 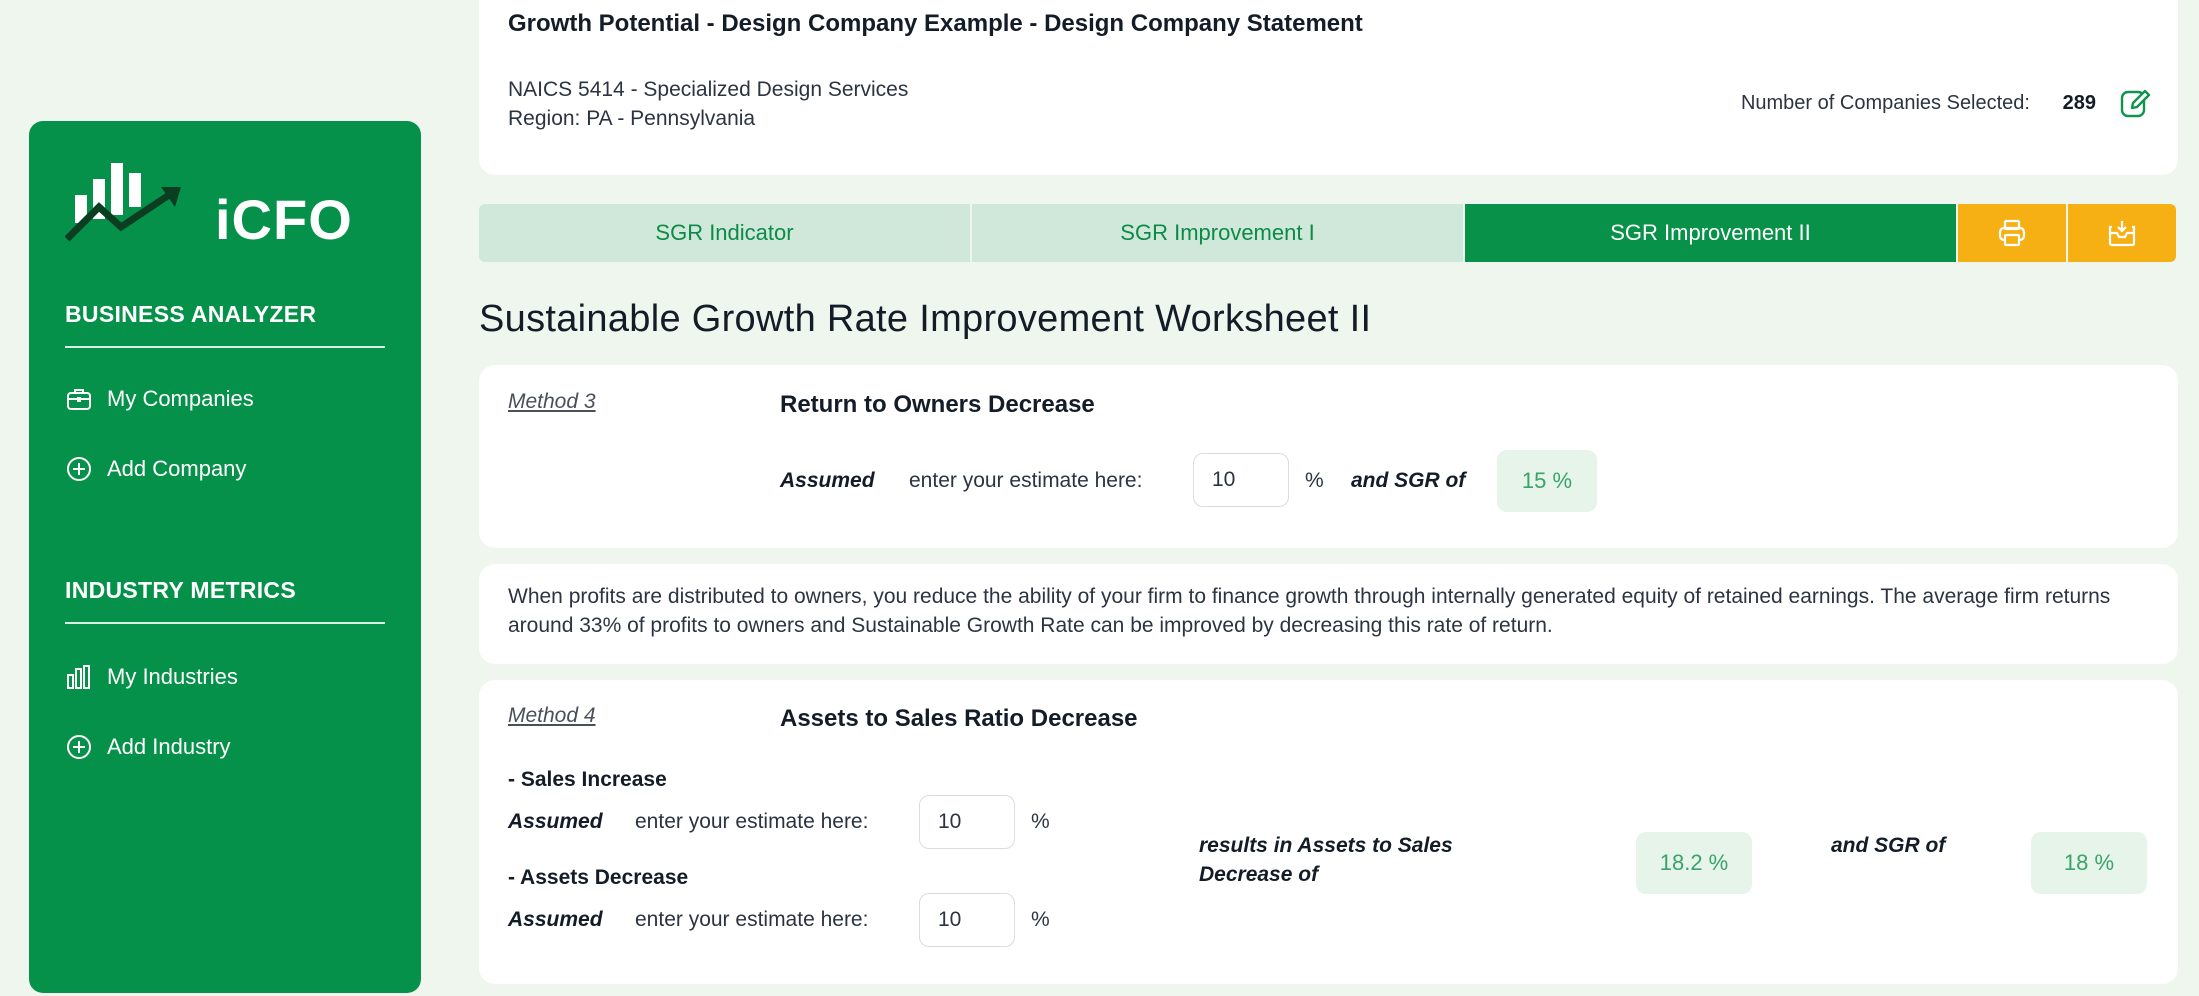 What do you see at coordinates (1710, 233) in the screenshot?
I see `tab-sgr-improvement-2: SGR Improvement II` at bounding box center [1710, 233].